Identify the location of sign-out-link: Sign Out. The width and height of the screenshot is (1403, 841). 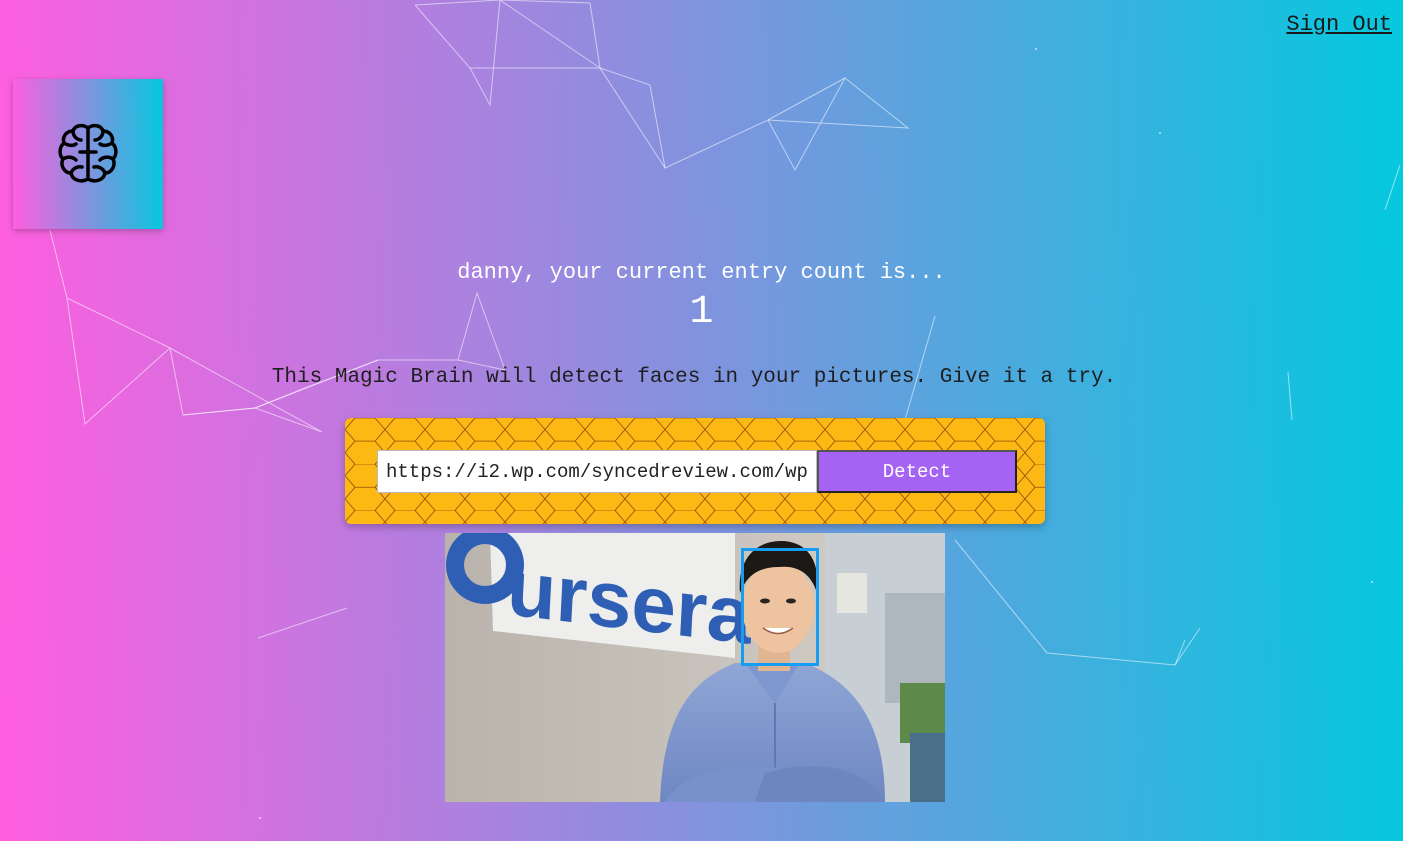
(1339, 24).